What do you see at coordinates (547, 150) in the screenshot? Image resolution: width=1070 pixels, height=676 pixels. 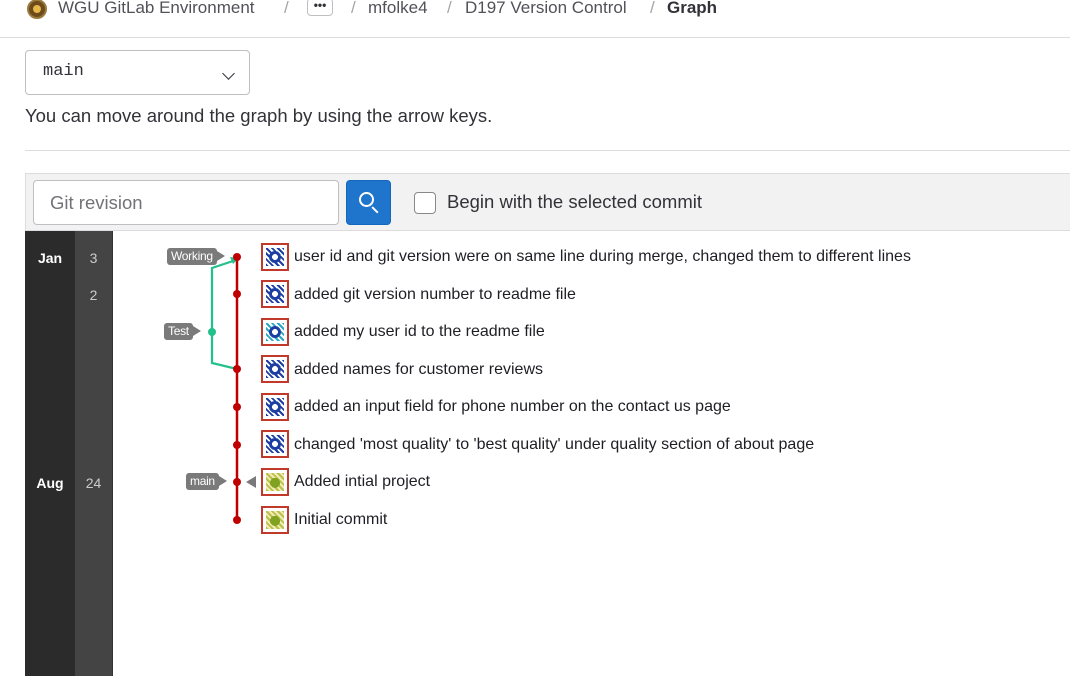 I see `divider` at bounding box center [547, 150].